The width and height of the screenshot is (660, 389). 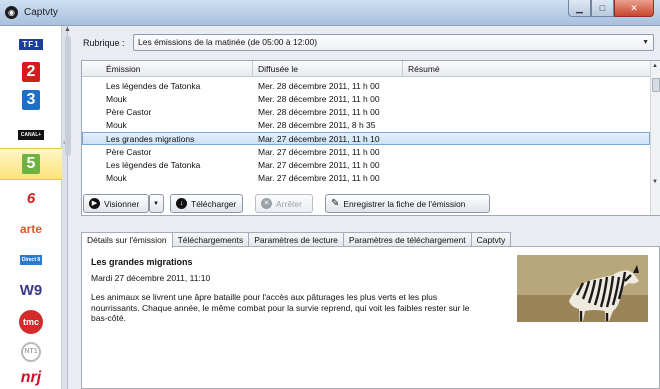 I want to click on channel-france3: 3, so click(x=31, y=100).